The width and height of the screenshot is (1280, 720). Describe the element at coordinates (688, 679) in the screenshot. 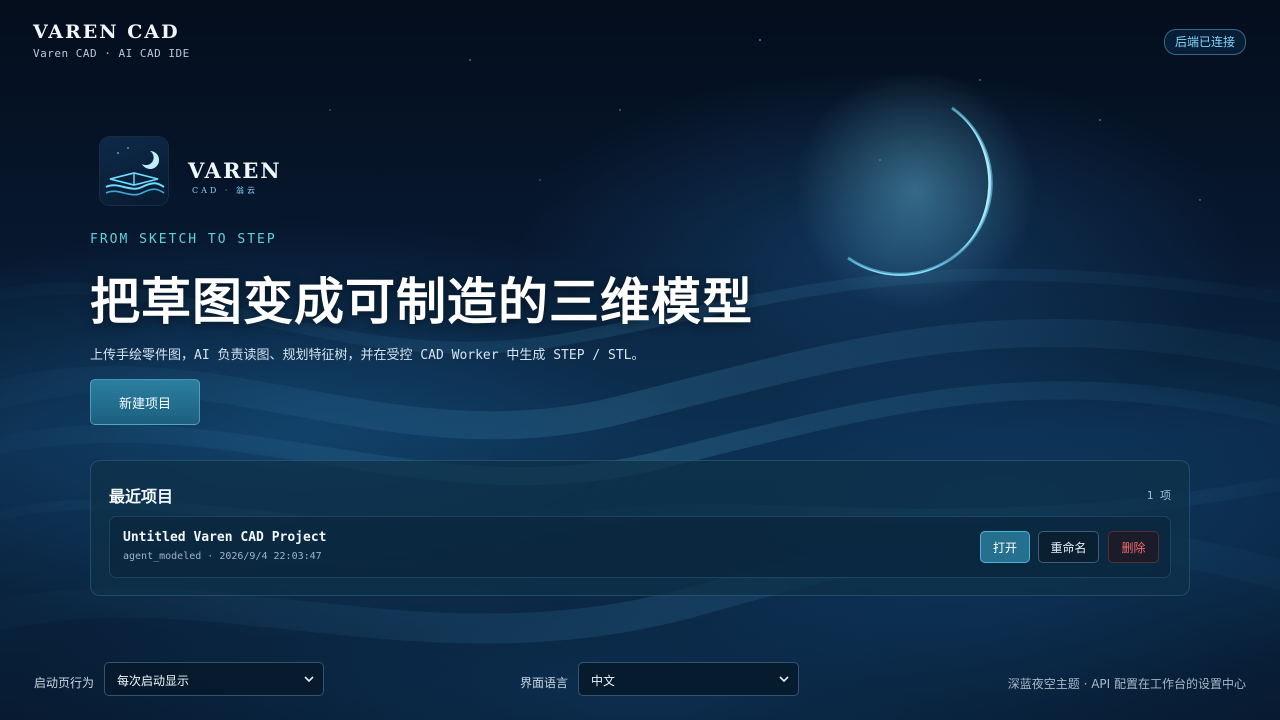

I see `language-select: 中文` at that location.